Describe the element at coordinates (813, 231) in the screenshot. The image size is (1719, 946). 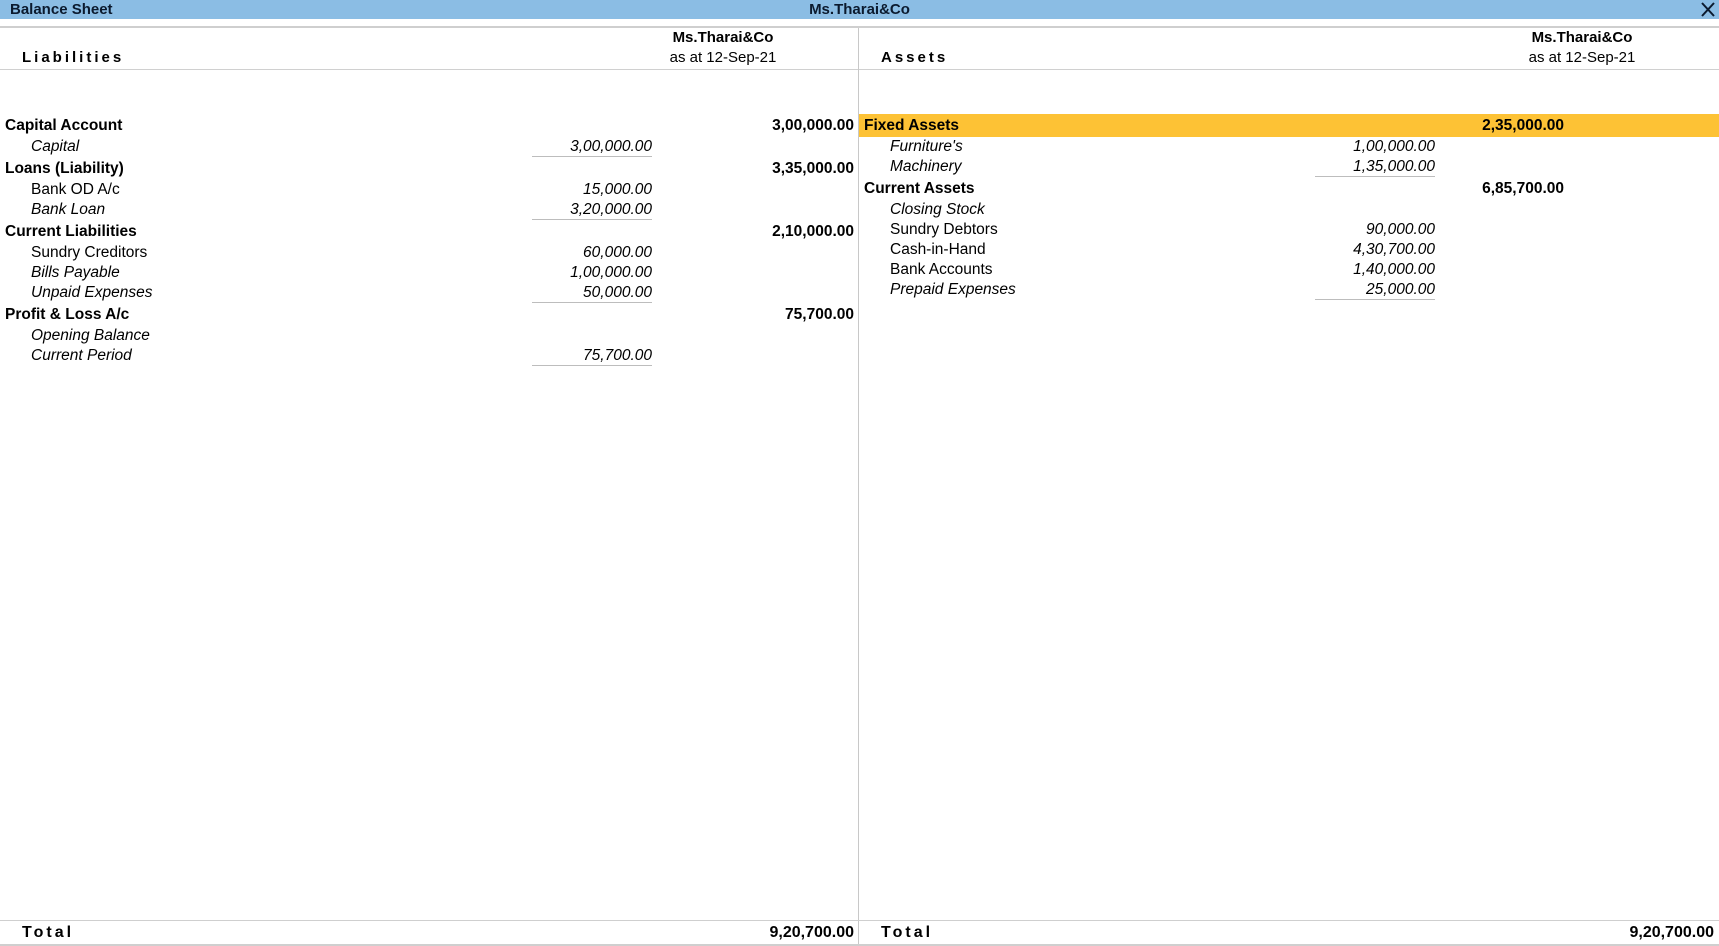
I see `group-amount: 2,10,000.00` at that location.